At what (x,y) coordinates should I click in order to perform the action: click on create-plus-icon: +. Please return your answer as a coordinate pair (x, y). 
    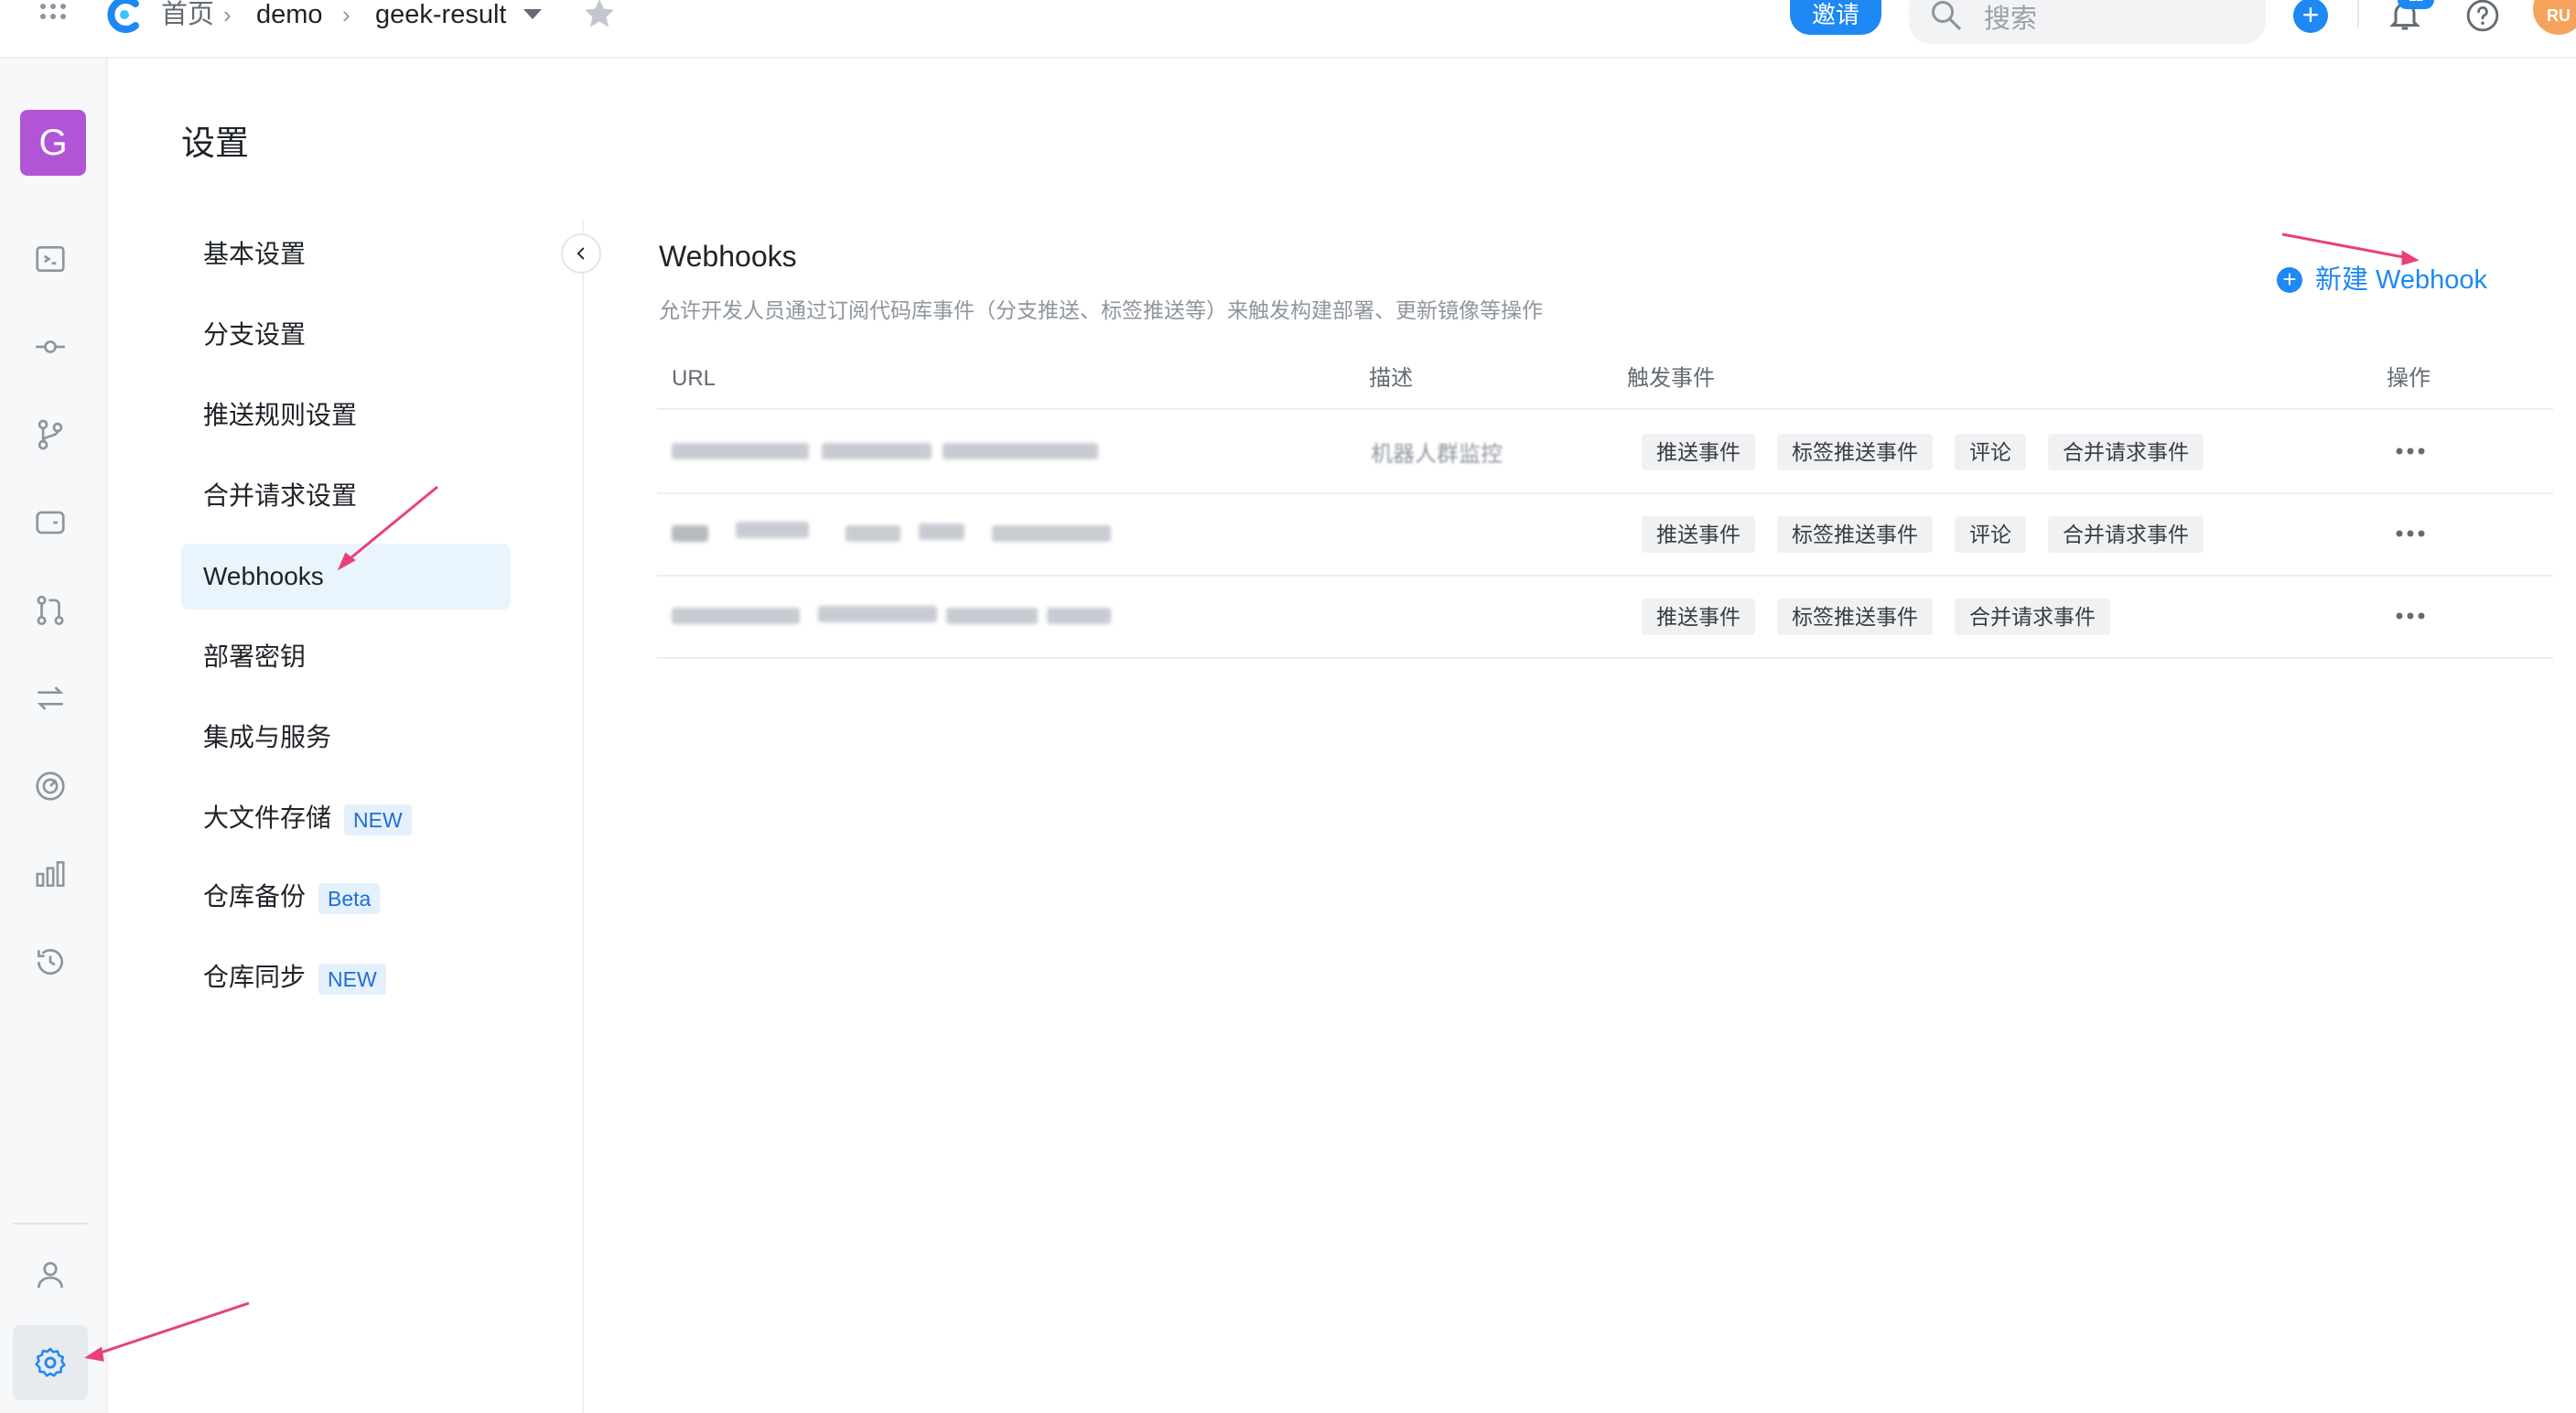
    Looking at the image, I should click on (2310, 16).